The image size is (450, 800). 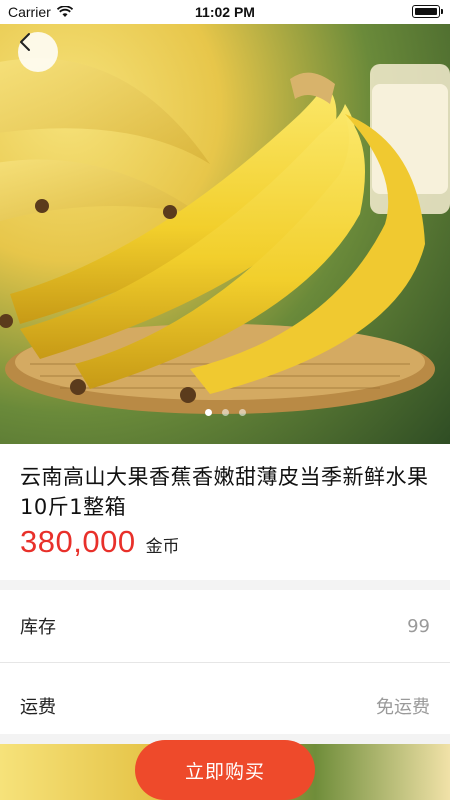 What do you see at coordinates (427, 11) in the screenshot?
I see `battery-icon` at bounding box center [427, 11].